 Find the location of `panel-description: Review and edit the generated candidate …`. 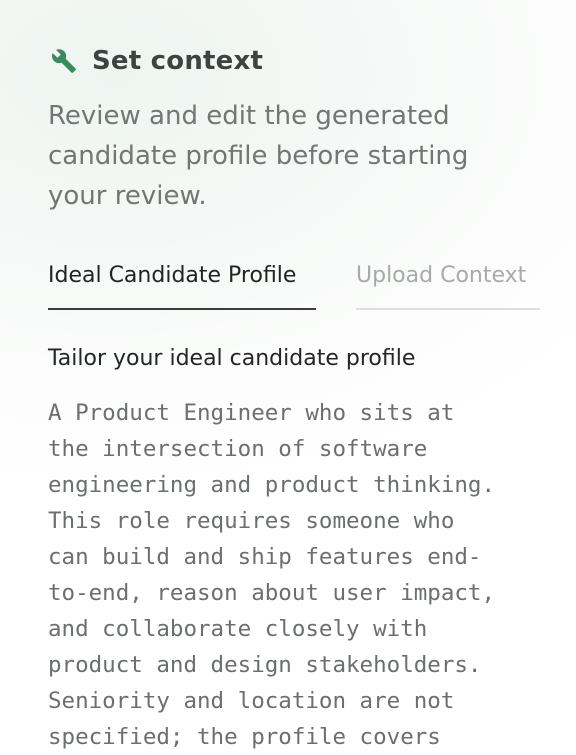

panel-description: Review and edit the generated candidate … is located at coordinates (258, 156).